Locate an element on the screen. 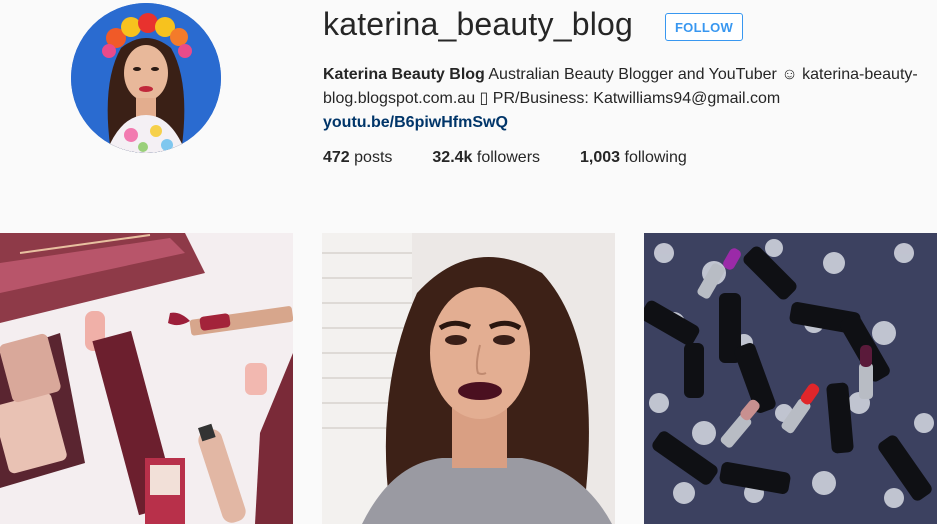  following-label: following is located at coordinates (653, 157).